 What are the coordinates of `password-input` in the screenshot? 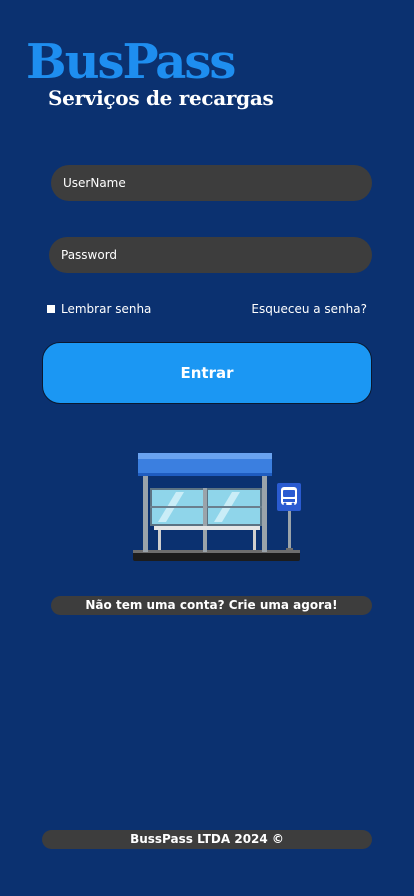 It's located at (210, 255).